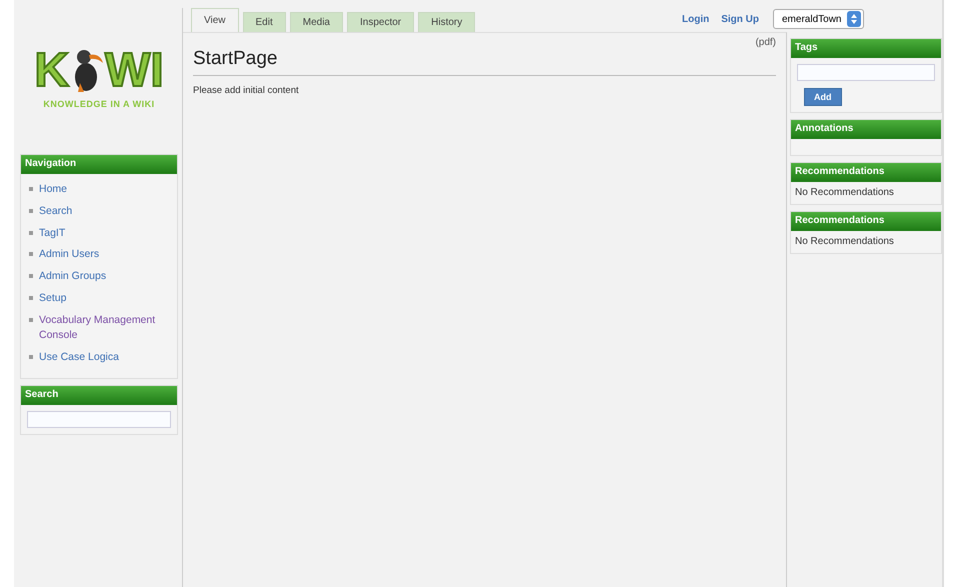 This screenshot has width=954, height=587. Describe the element at coordinates (380, 22) in the screenshot. I see `tab: Inspector` at that location.